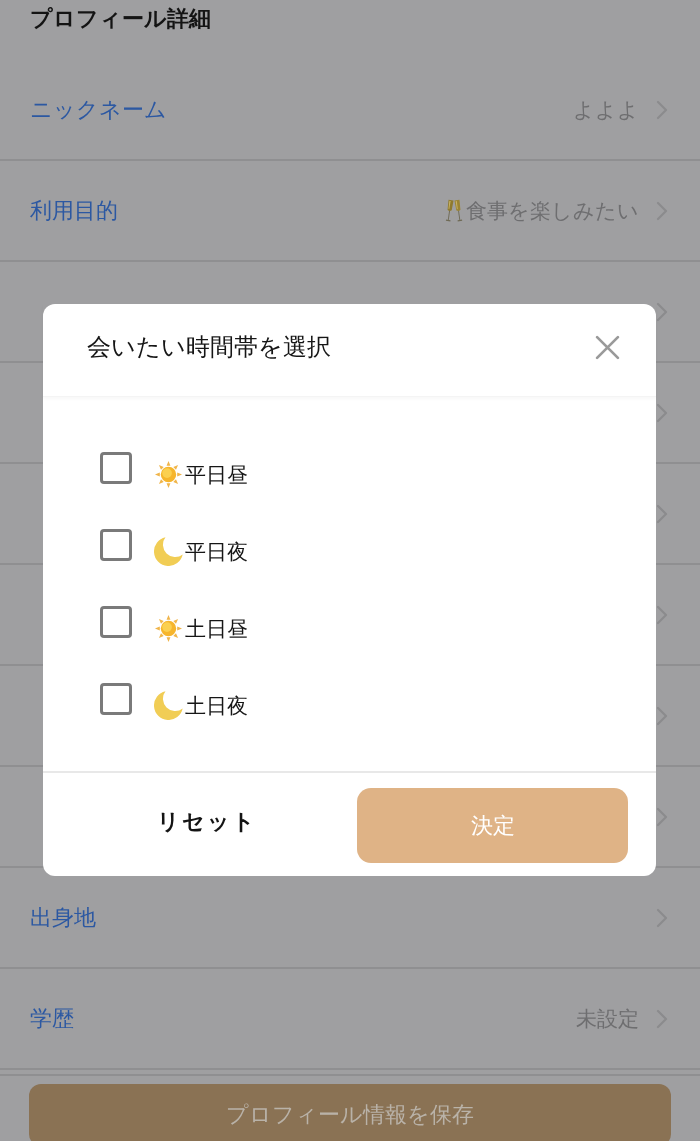 The image size is (700, 1141). What do you see at coordinates (350, 1112) in the screenshot?
I see `save-button: プロフィール情報を保存` at bounding box center [350, 1112].